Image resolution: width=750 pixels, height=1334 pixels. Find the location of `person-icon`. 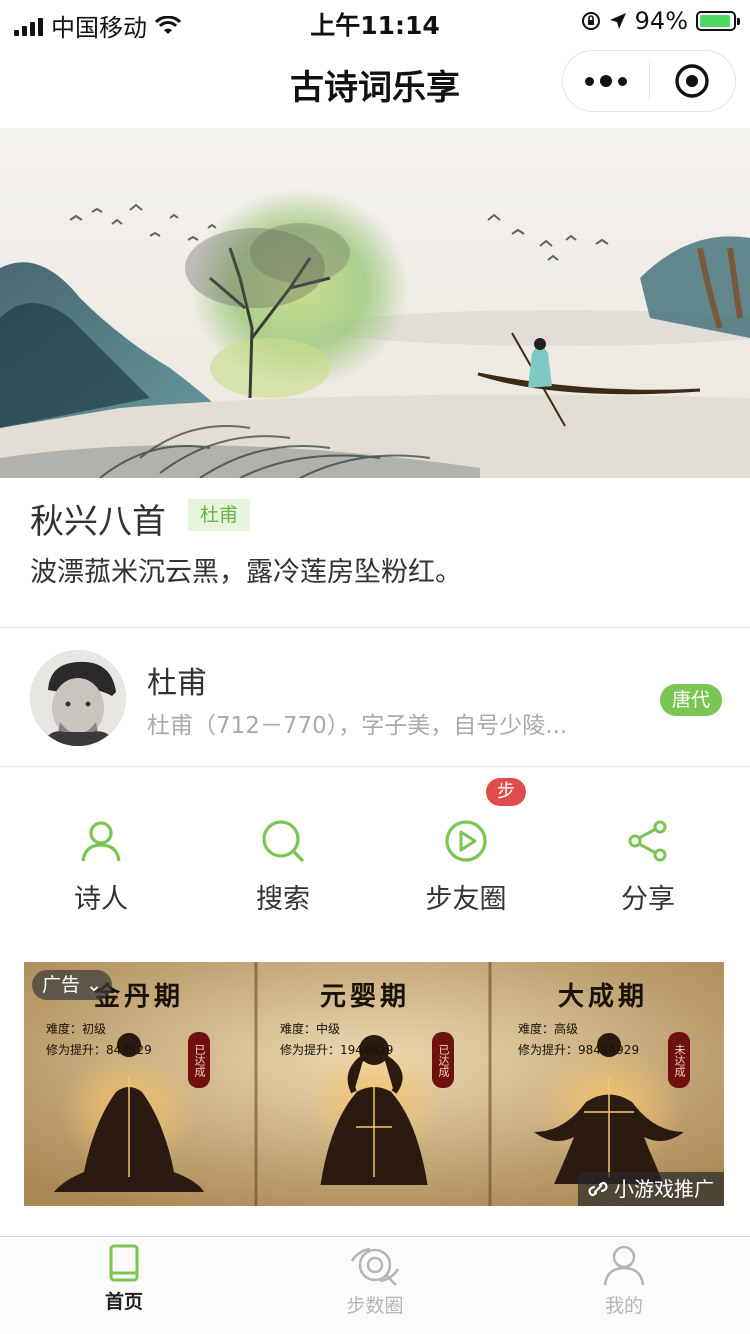

person-icon is located at coordinates (101, 841).